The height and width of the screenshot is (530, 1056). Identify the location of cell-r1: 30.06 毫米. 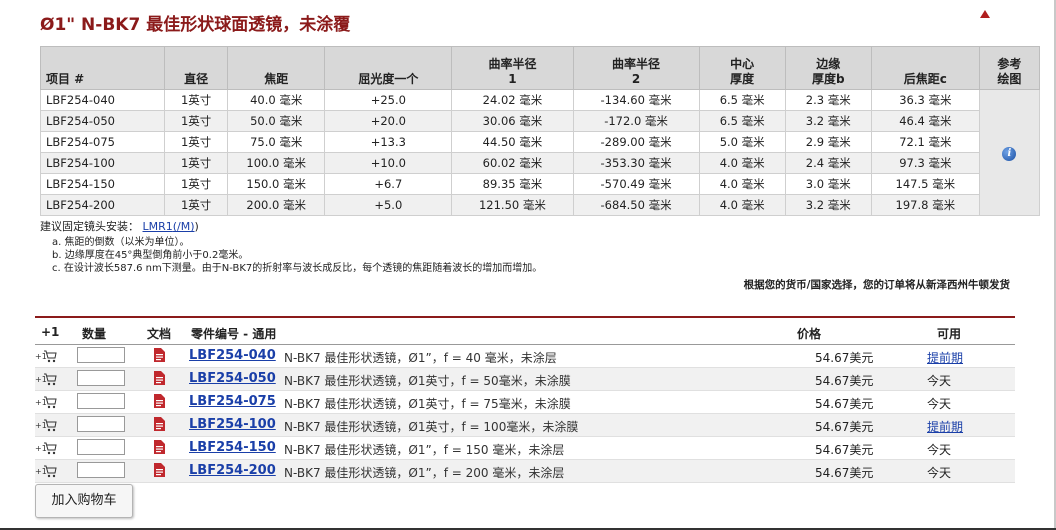
(512, 121).